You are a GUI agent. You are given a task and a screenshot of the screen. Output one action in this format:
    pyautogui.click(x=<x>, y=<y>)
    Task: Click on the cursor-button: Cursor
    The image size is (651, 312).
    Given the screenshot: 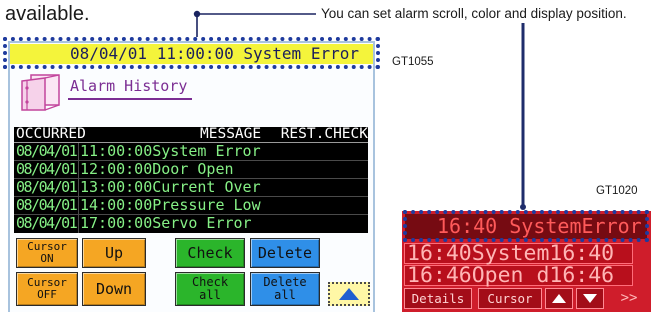 What is the action you would take?
    pyautogui.click(x=510, y=298)
    